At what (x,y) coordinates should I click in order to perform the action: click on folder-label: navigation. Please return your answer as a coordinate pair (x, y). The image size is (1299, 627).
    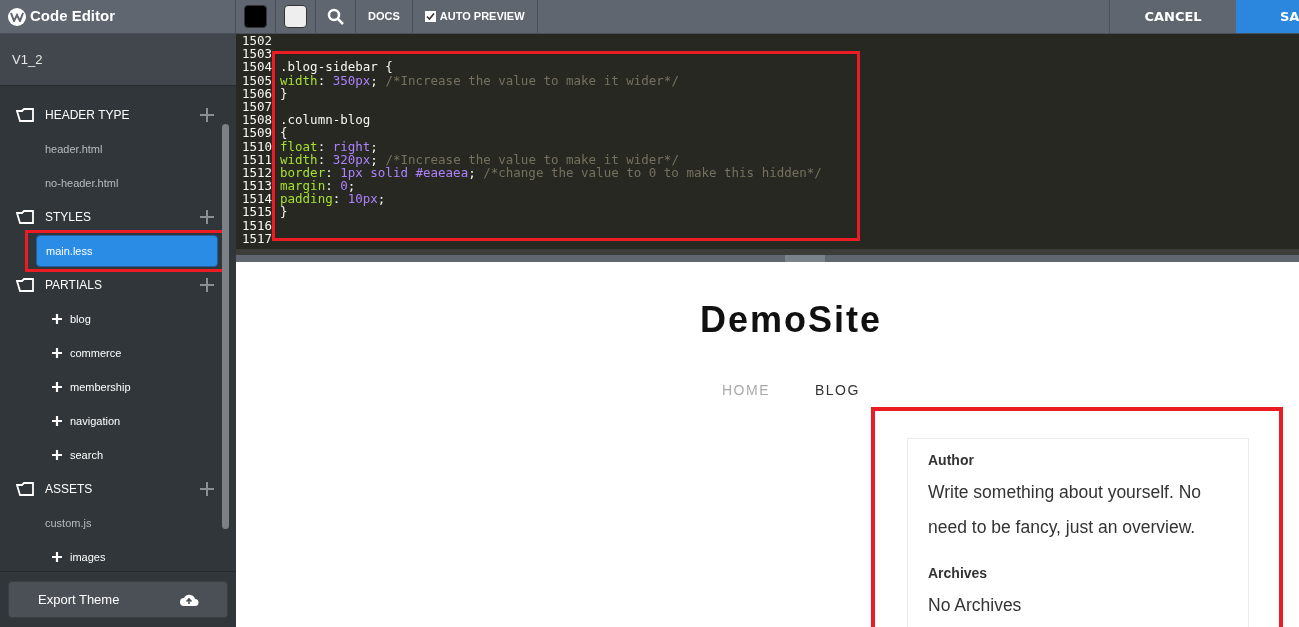
    Looking at the image, I should click on (95, 421).